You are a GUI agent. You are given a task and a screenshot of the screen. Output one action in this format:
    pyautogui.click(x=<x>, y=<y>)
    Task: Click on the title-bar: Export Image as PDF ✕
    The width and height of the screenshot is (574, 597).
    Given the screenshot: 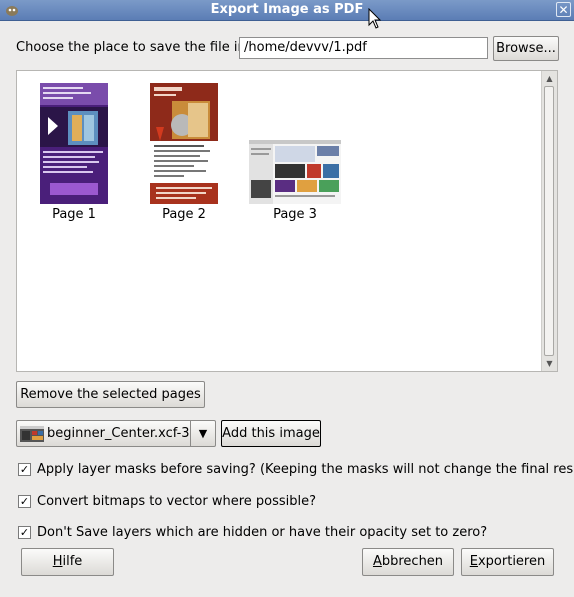 What is the action you would take?
    pyautogui.click(x=287, y=10)
    